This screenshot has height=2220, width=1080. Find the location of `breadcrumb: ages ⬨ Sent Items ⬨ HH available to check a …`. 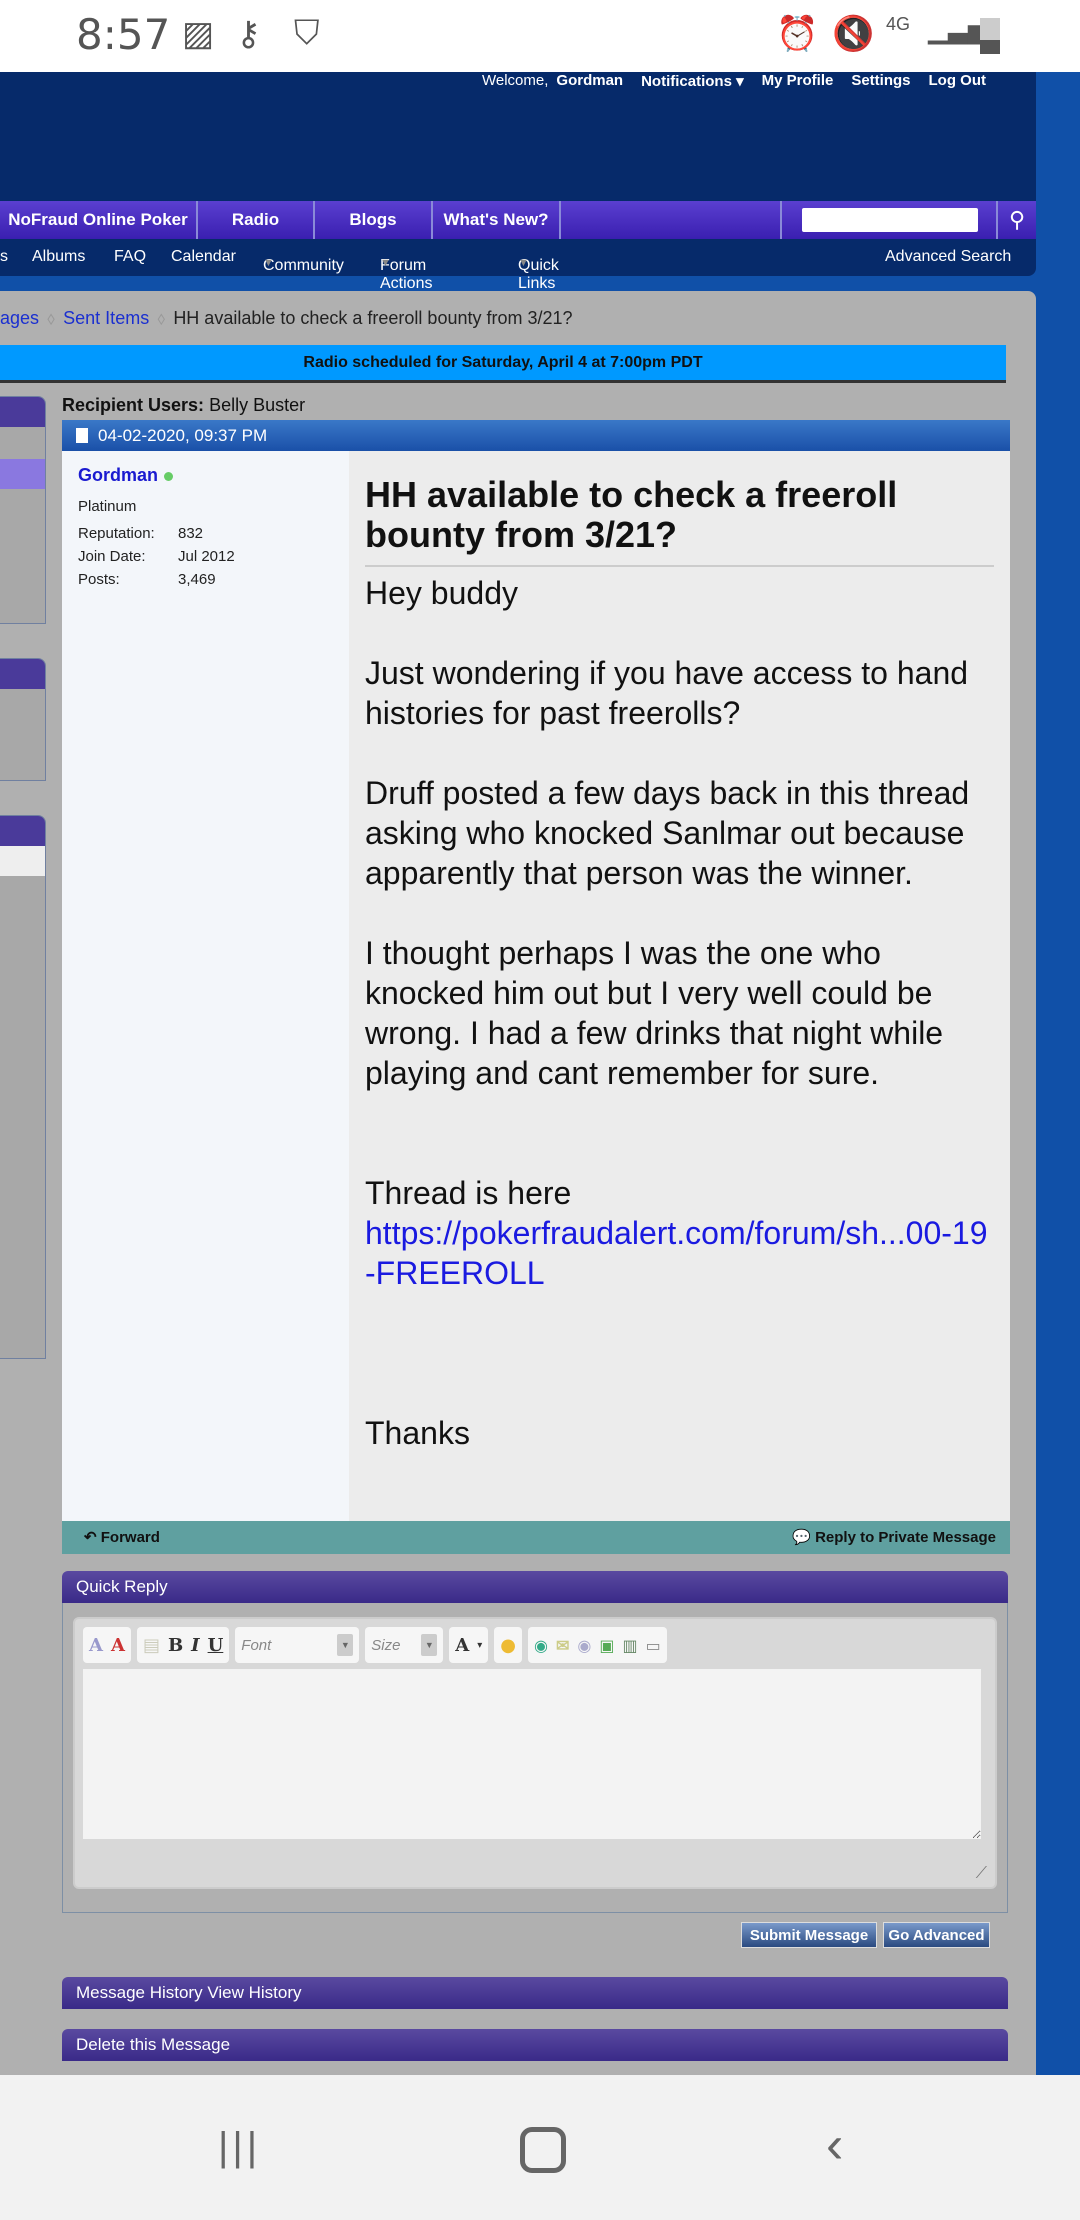

breadcrumb: ages ⬨ Sent Items ⬨ HH available to check a … is located at coordinates (286, 318).